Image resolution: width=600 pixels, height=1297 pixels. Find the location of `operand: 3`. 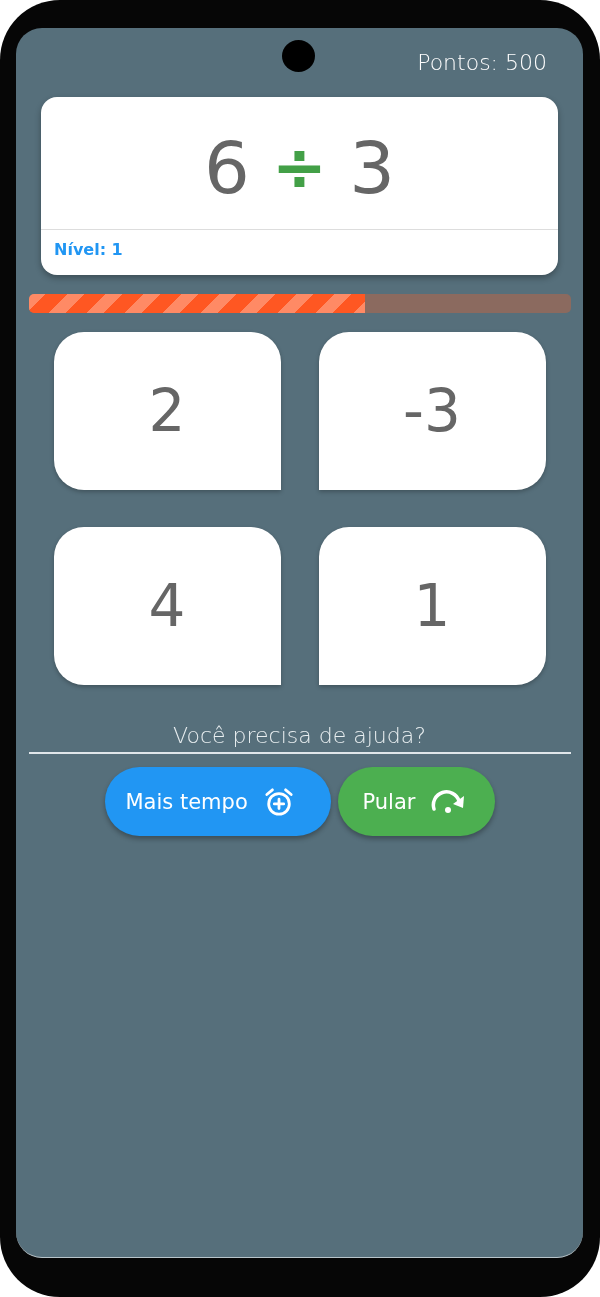

operand: 3 is located at coordinates (372, 168).